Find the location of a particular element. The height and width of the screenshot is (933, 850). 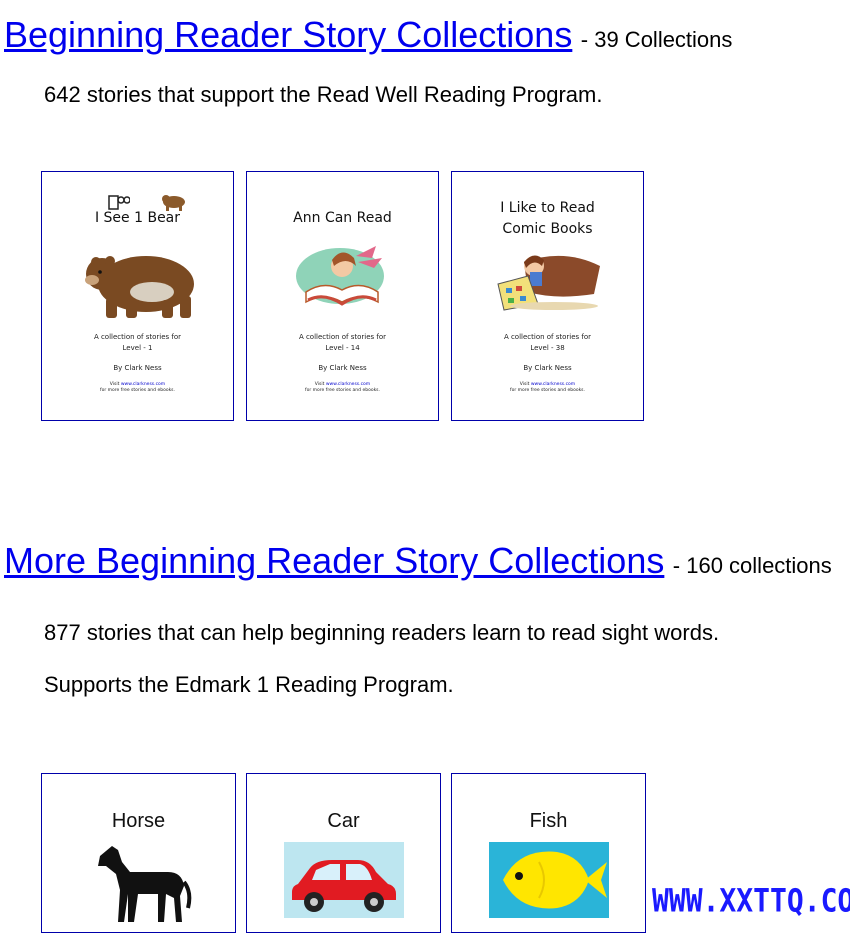

book-title-line2: Comic Books is located at coordinates (547, 229).